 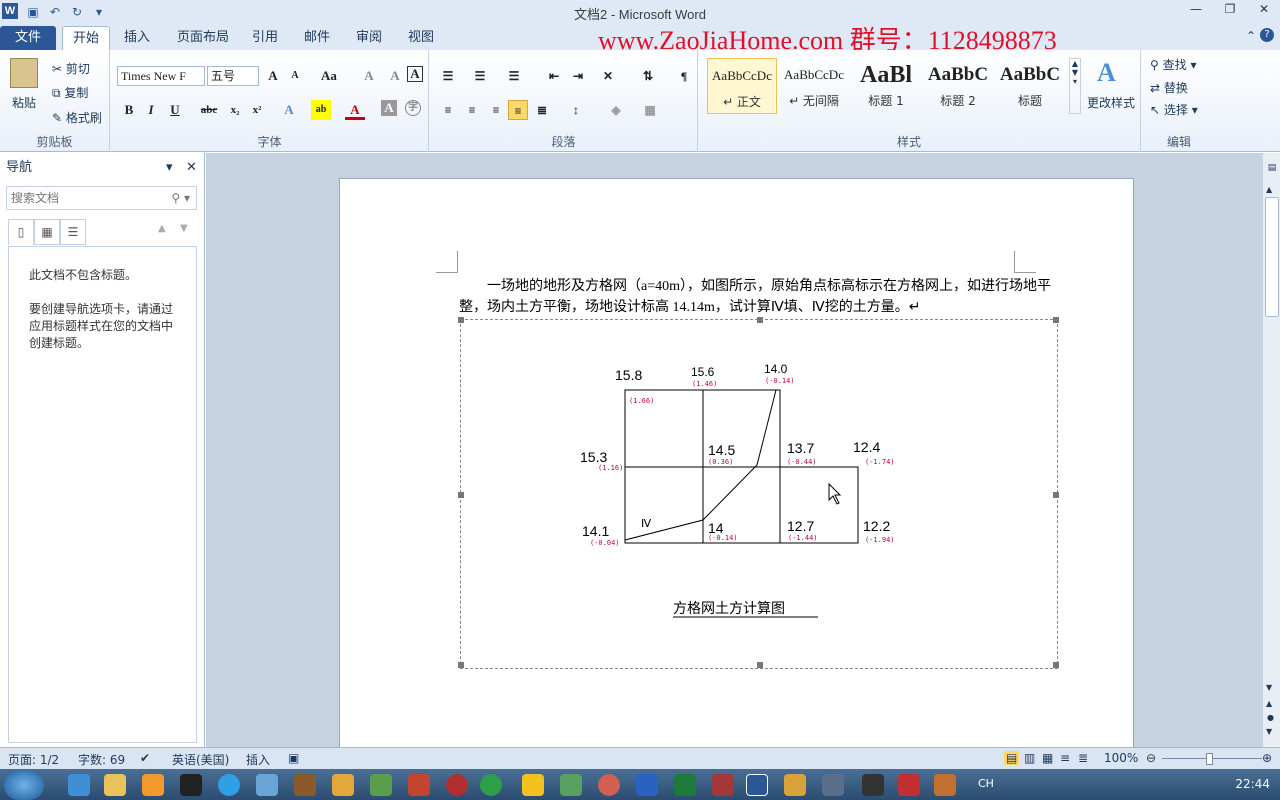 What do you see at coordinates (28, 38) in the screenshot?
I see `tab-file: 文件` at bounding box center [28, 38].